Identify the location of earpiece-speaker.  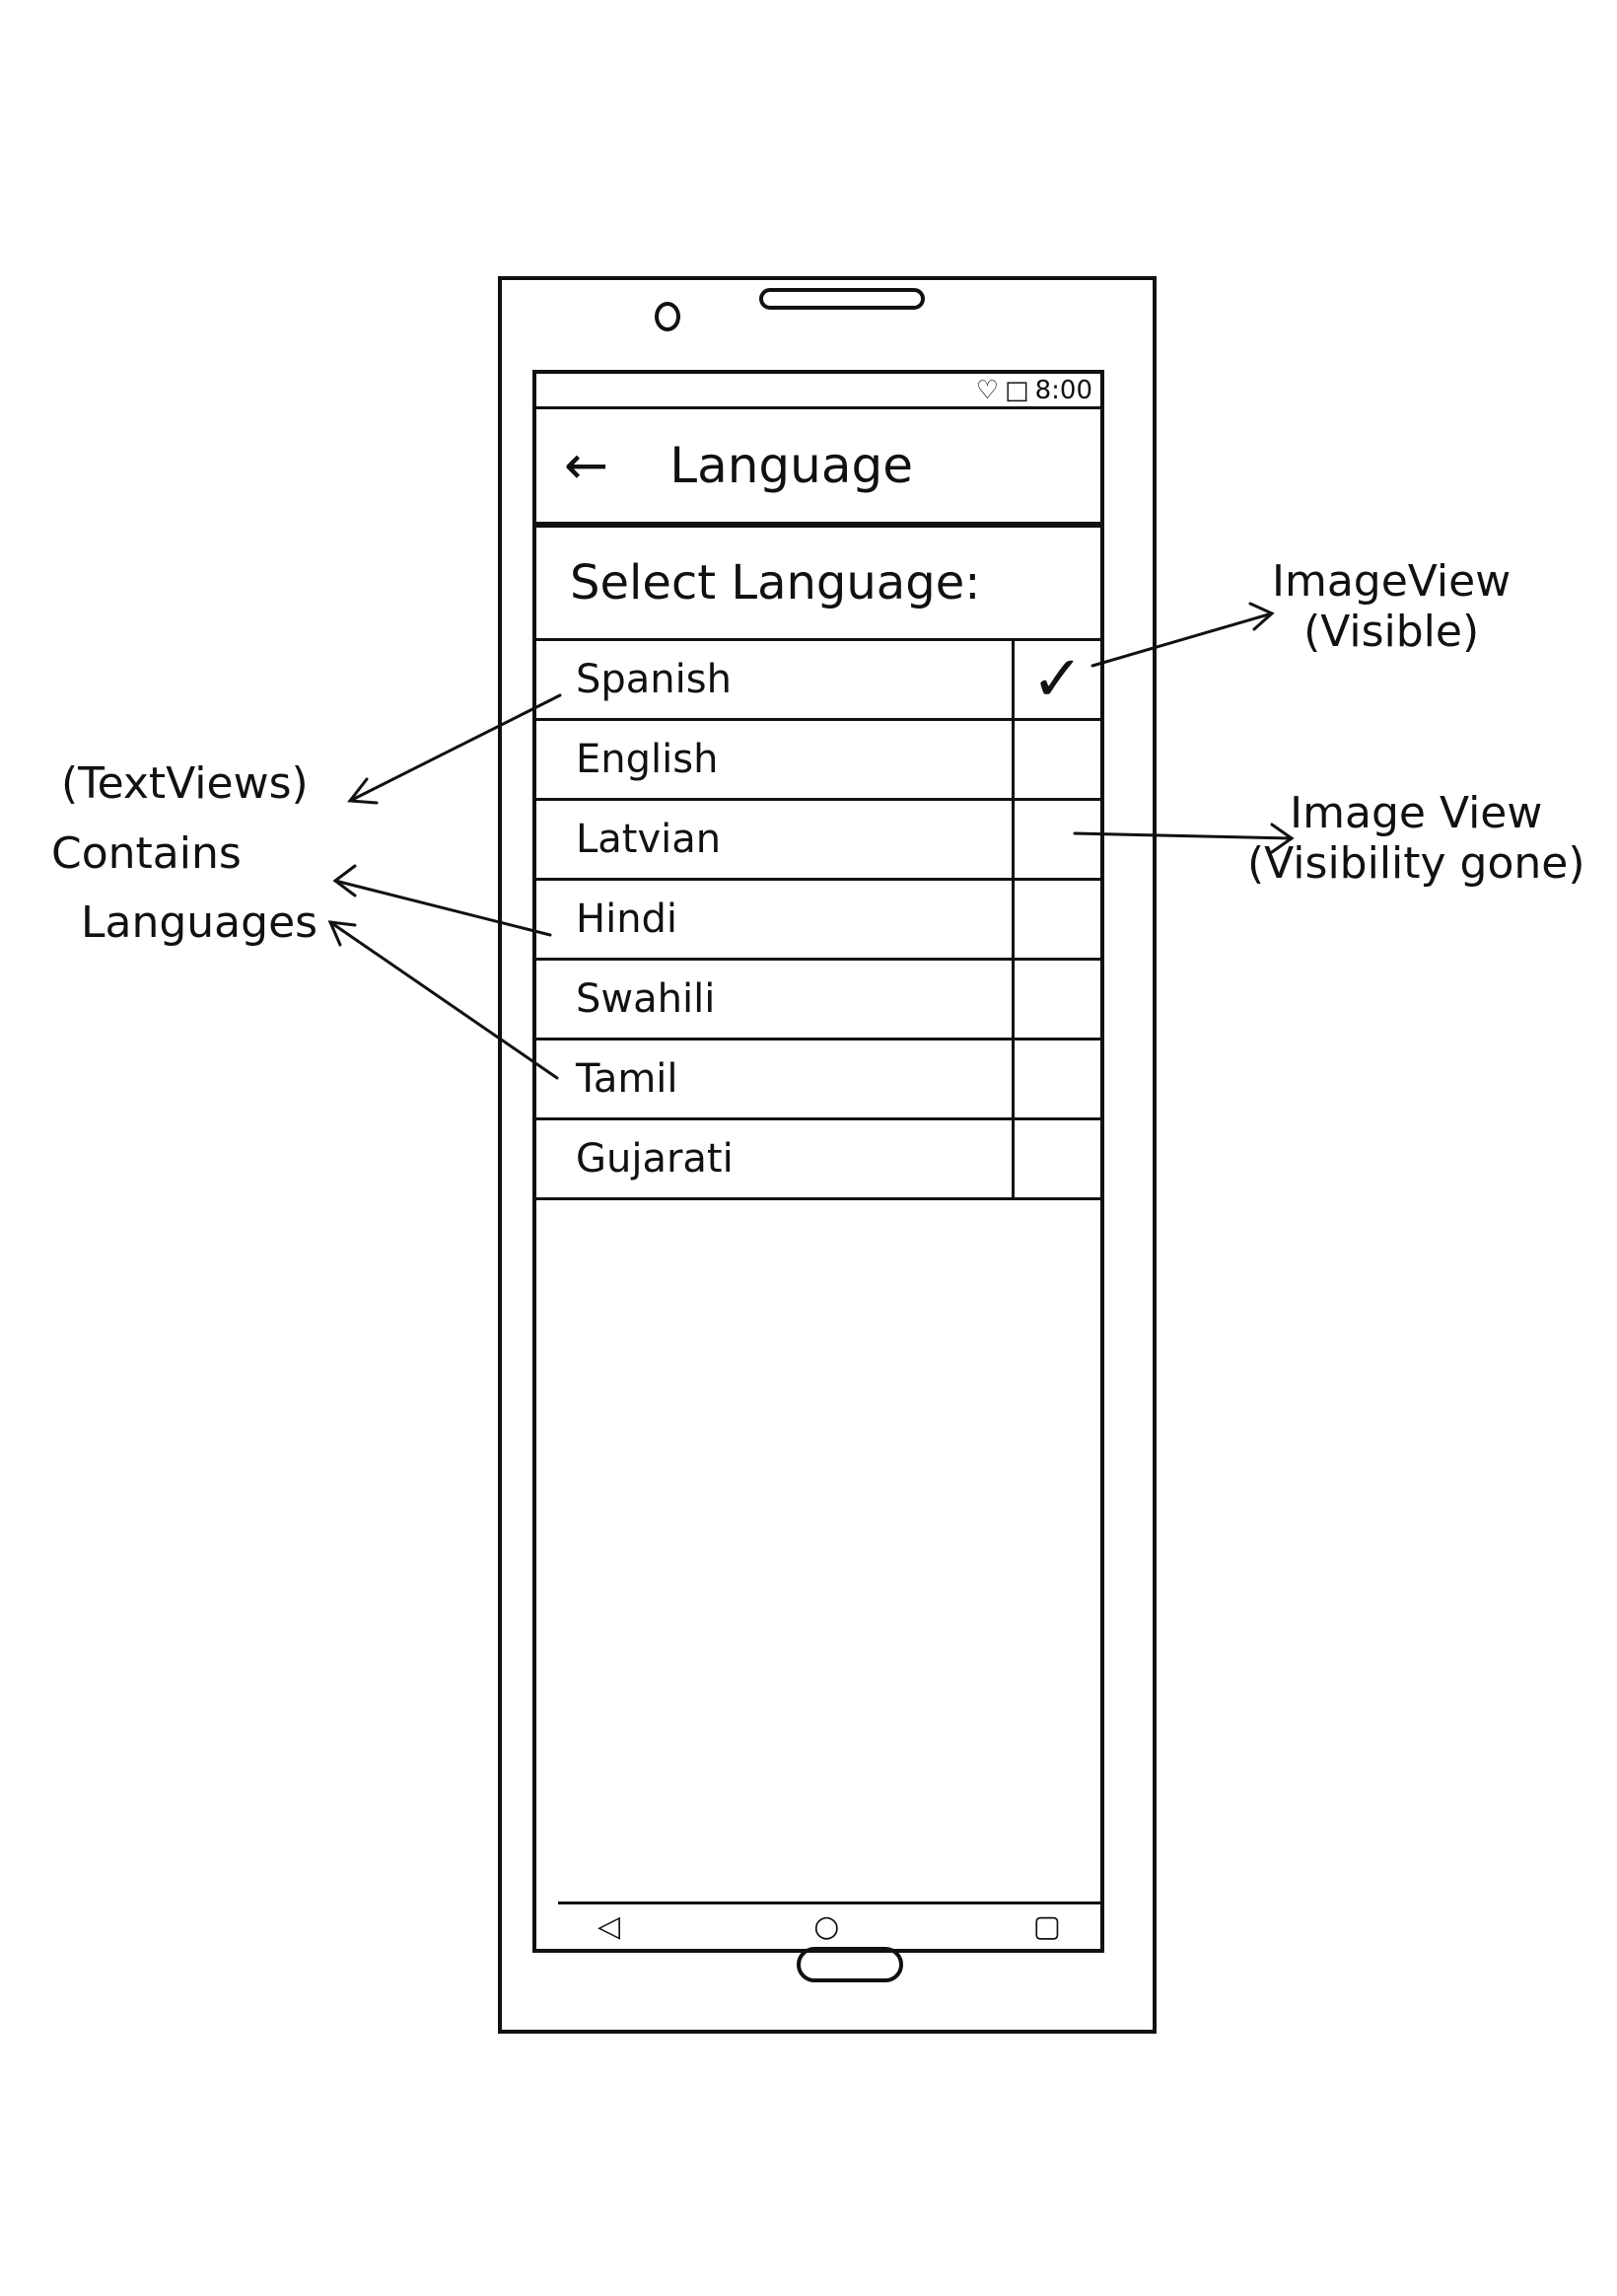
(842, 299).